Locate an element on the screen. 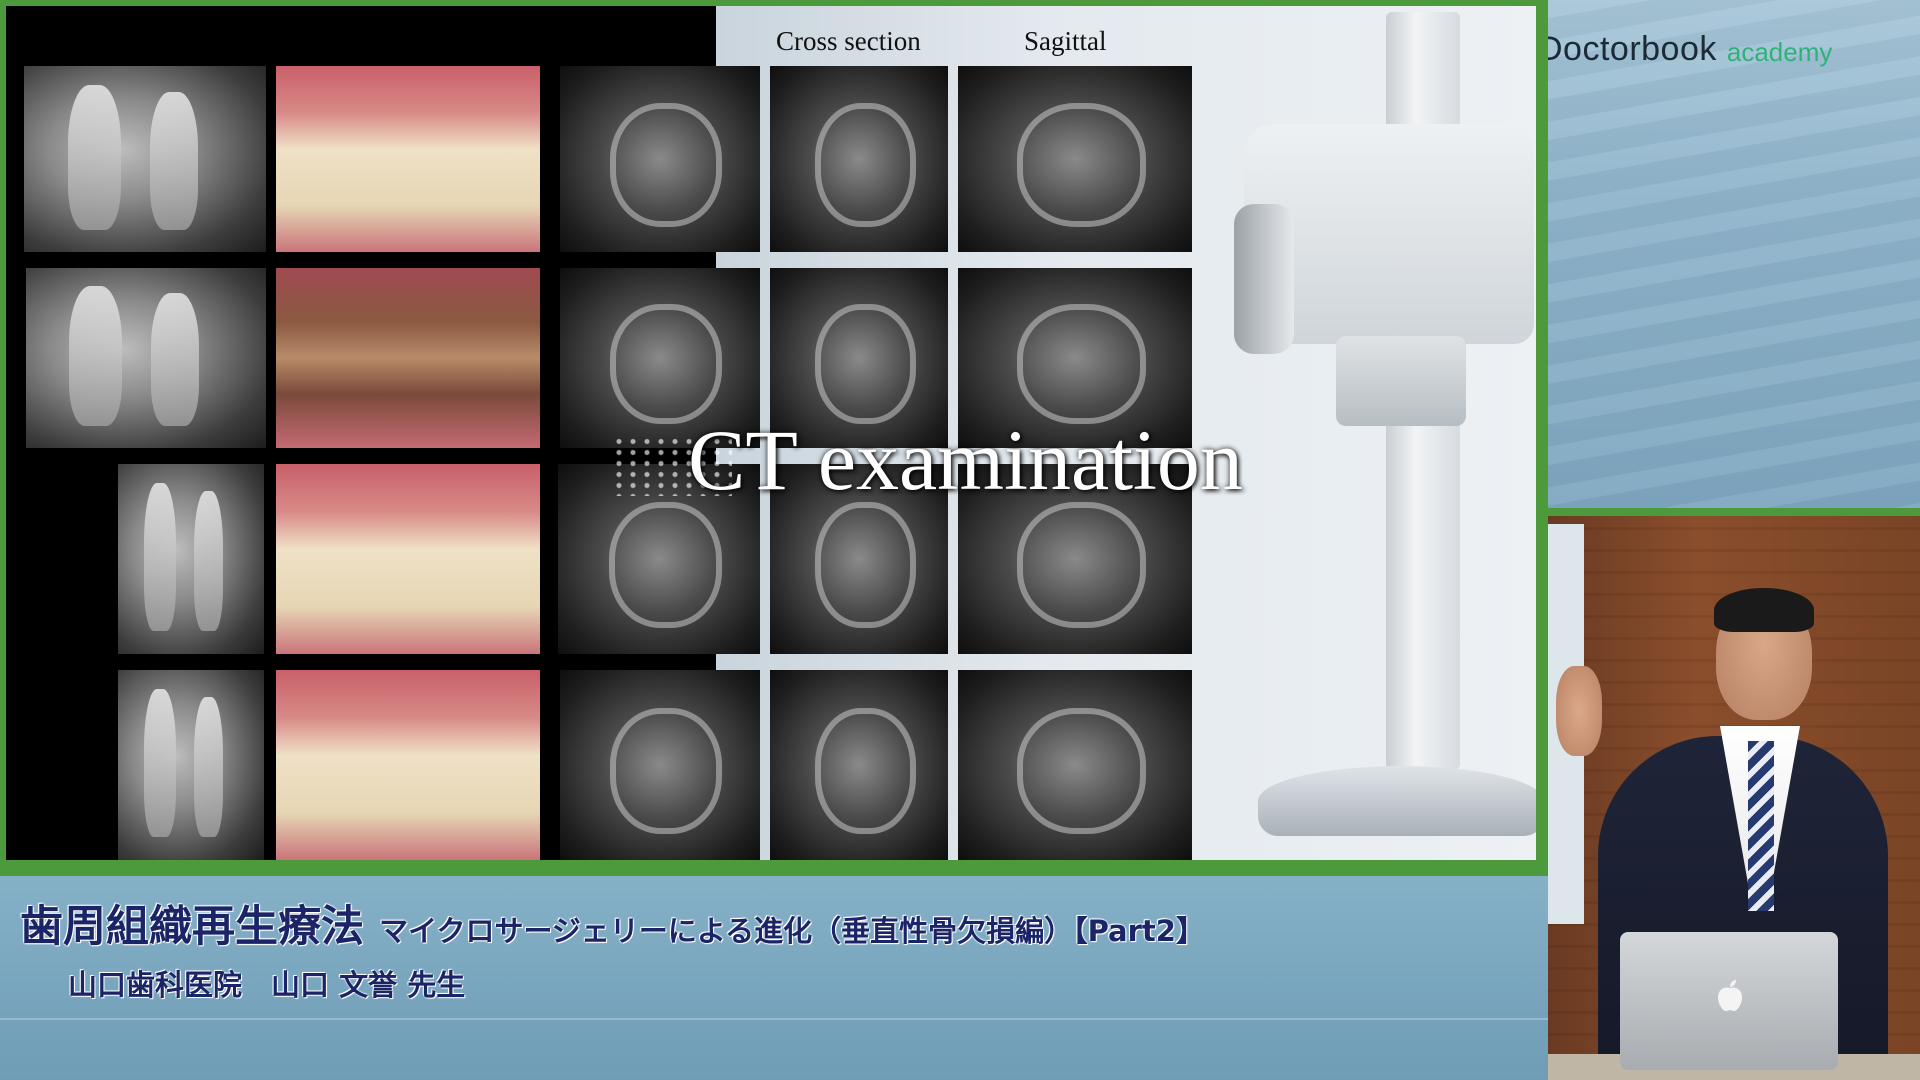 The image size is (1920, 1080). course-title-sub: マイクロサージェリーによる進化（垂直性骨欠損編）【Part2】 is located at coordinates (792, 931).